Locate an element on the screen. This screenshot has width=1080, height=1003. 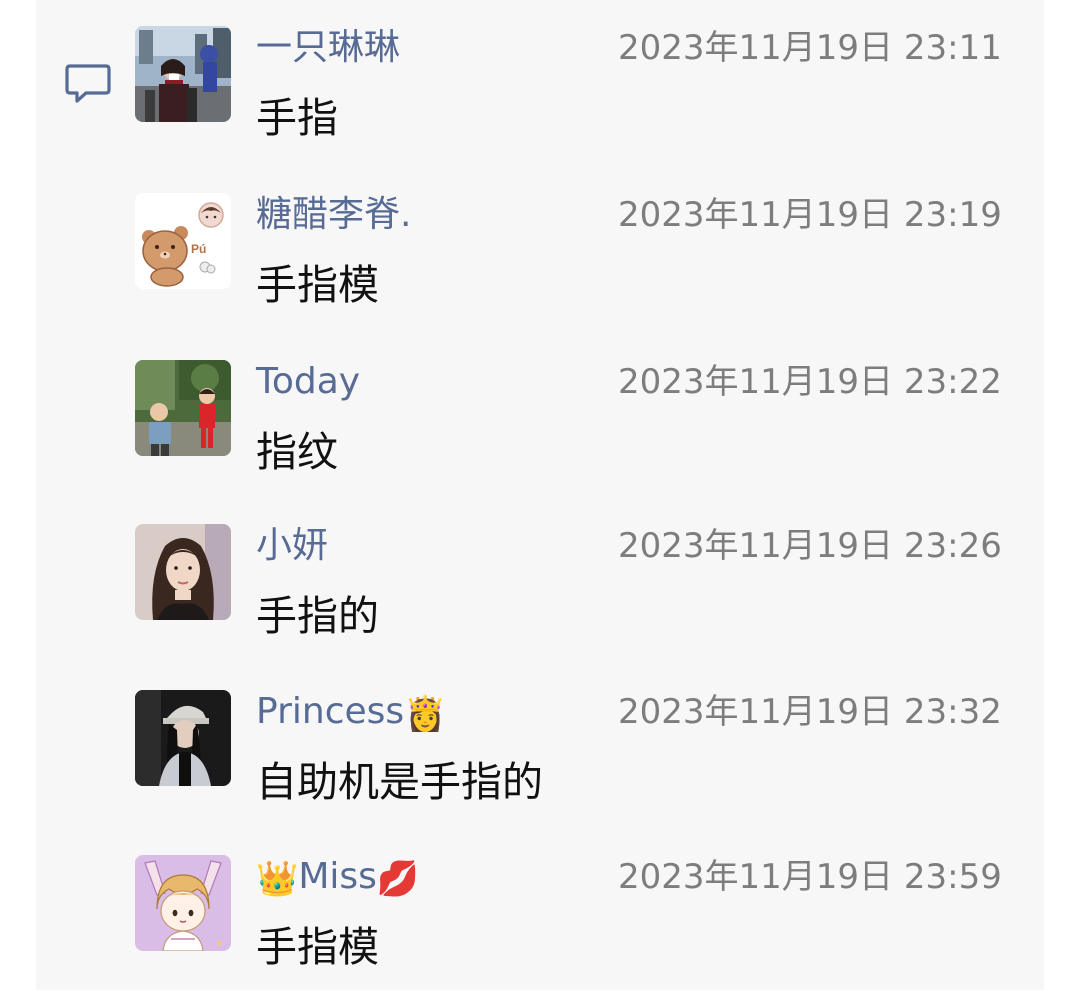
comment-timestamp: 2023年11月19日 23:11 is located at coordinates (810, 48).